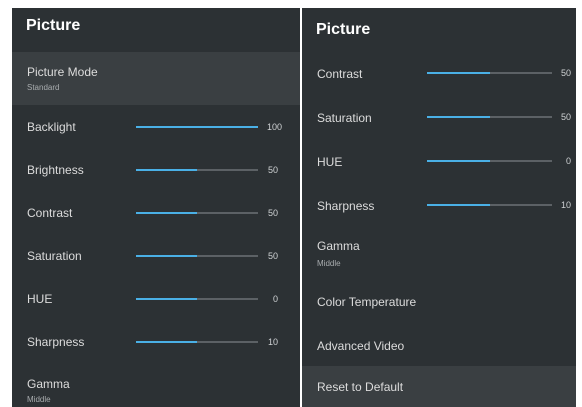  What do you see at coordinates (439, 302) in the screenshot?
I see `color-temperature-item: Color Temperature` at bounding box center [439, 302].